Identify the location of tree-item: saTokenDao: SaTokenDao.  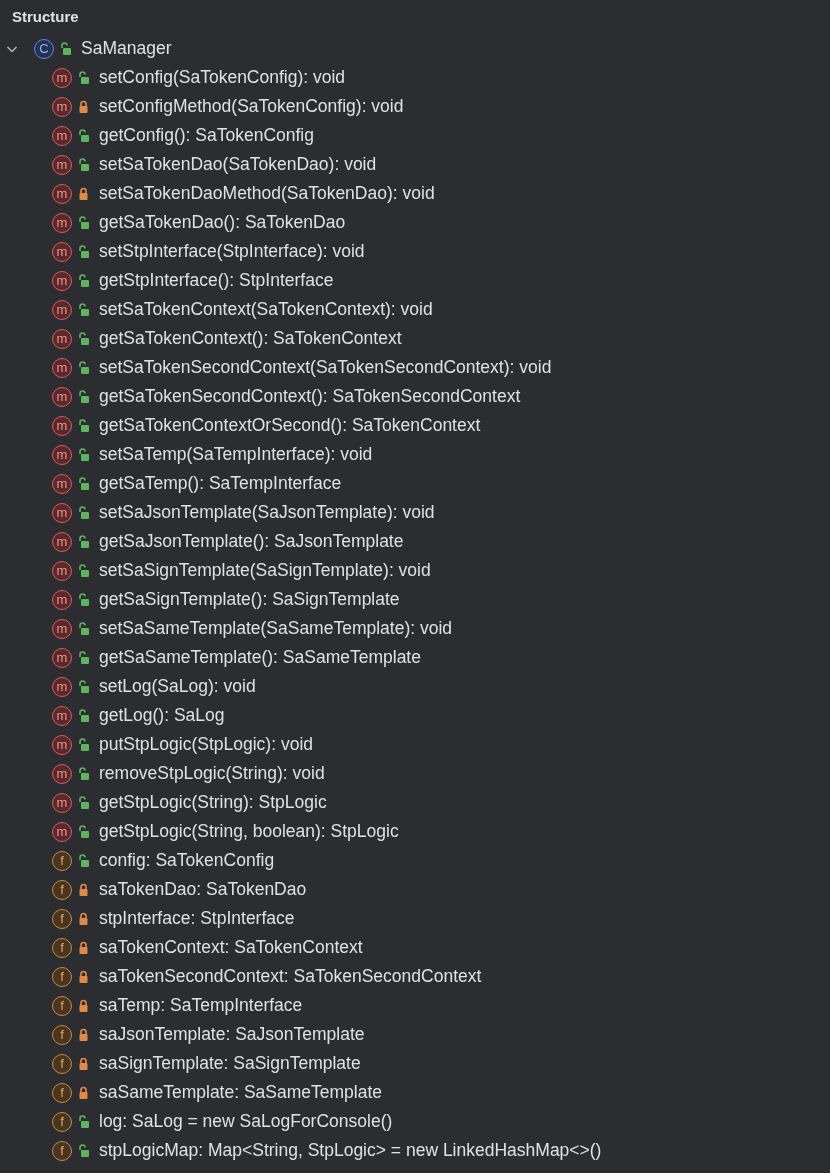
(203, 889).